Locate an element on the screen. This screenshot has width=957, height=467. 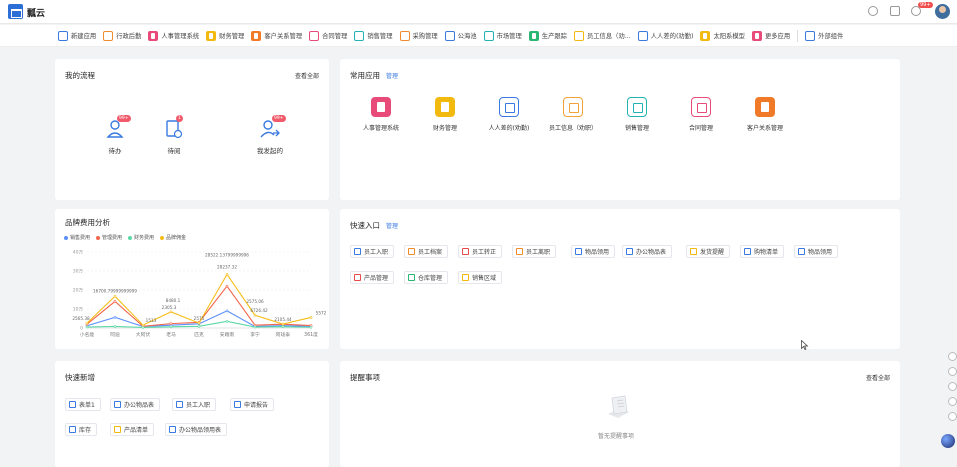
app-shortcut: 人人差的(劝勤) is located at coordinates (665, 35).